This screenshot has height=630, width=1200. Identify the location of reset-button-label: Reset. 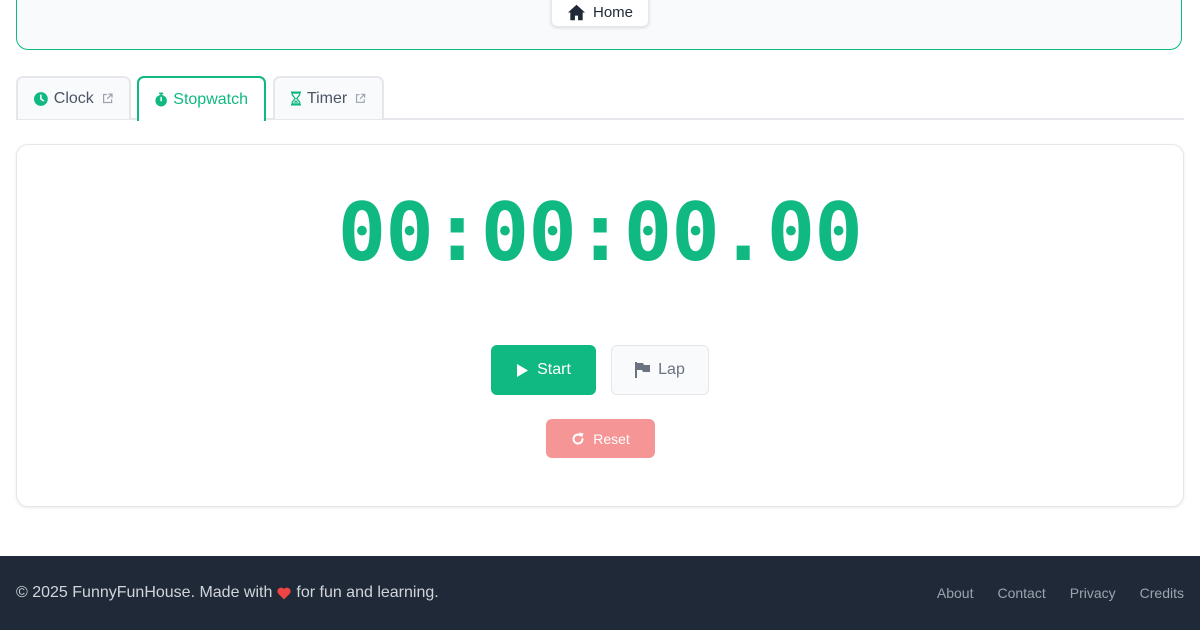
(611, 438).